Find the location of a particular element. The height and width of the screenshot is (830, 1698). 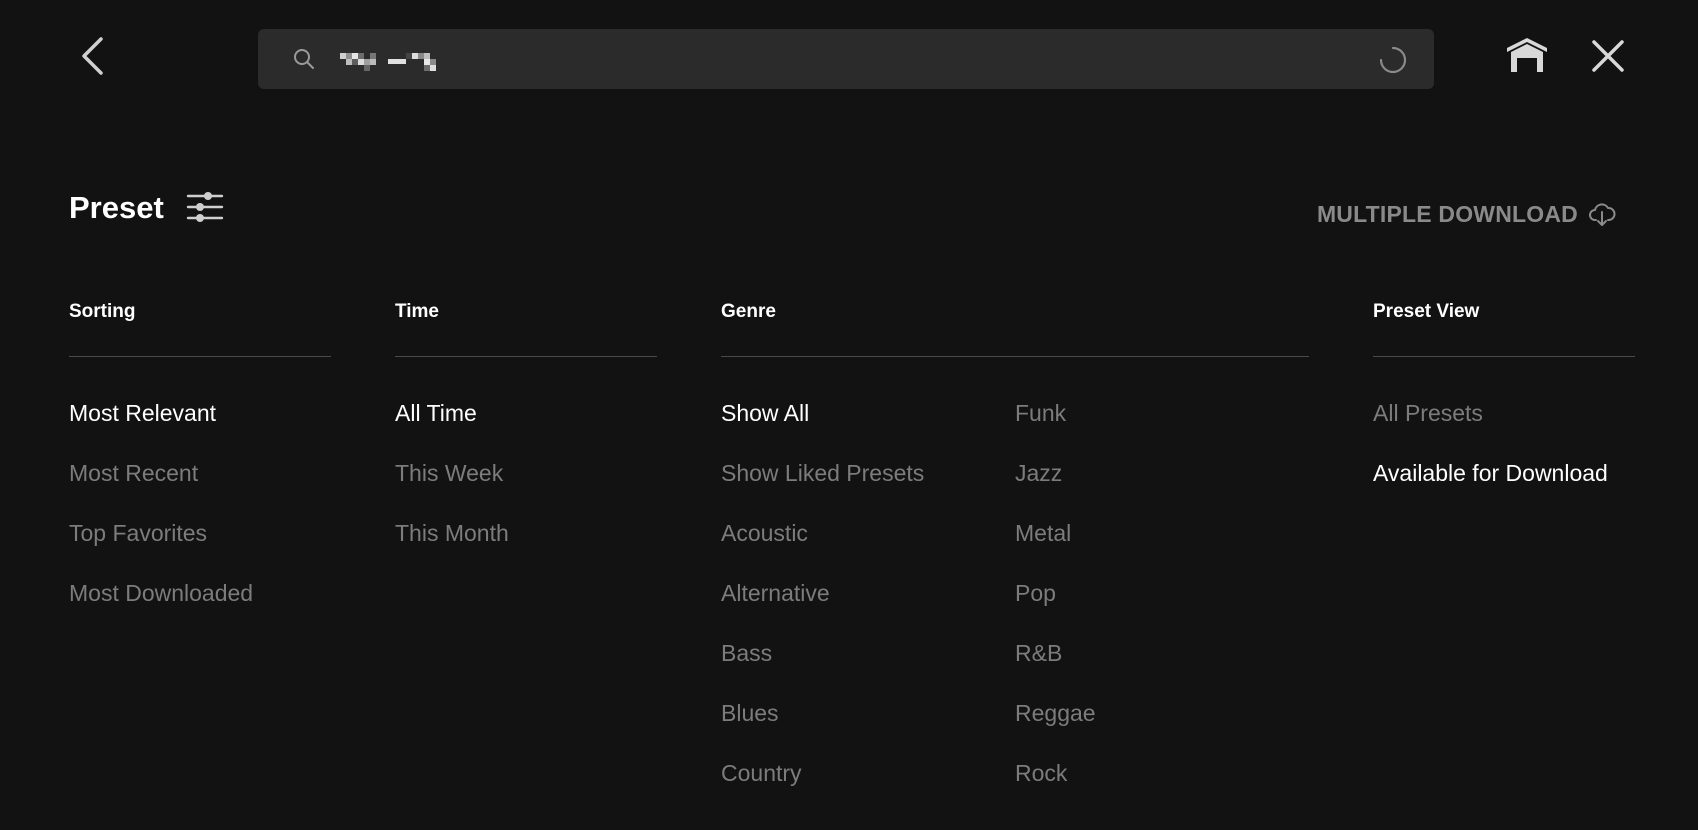

genre-options-right: Funk Jazz Metal Pop R&B Reggae Rock is located at coordinates (1162, 609).